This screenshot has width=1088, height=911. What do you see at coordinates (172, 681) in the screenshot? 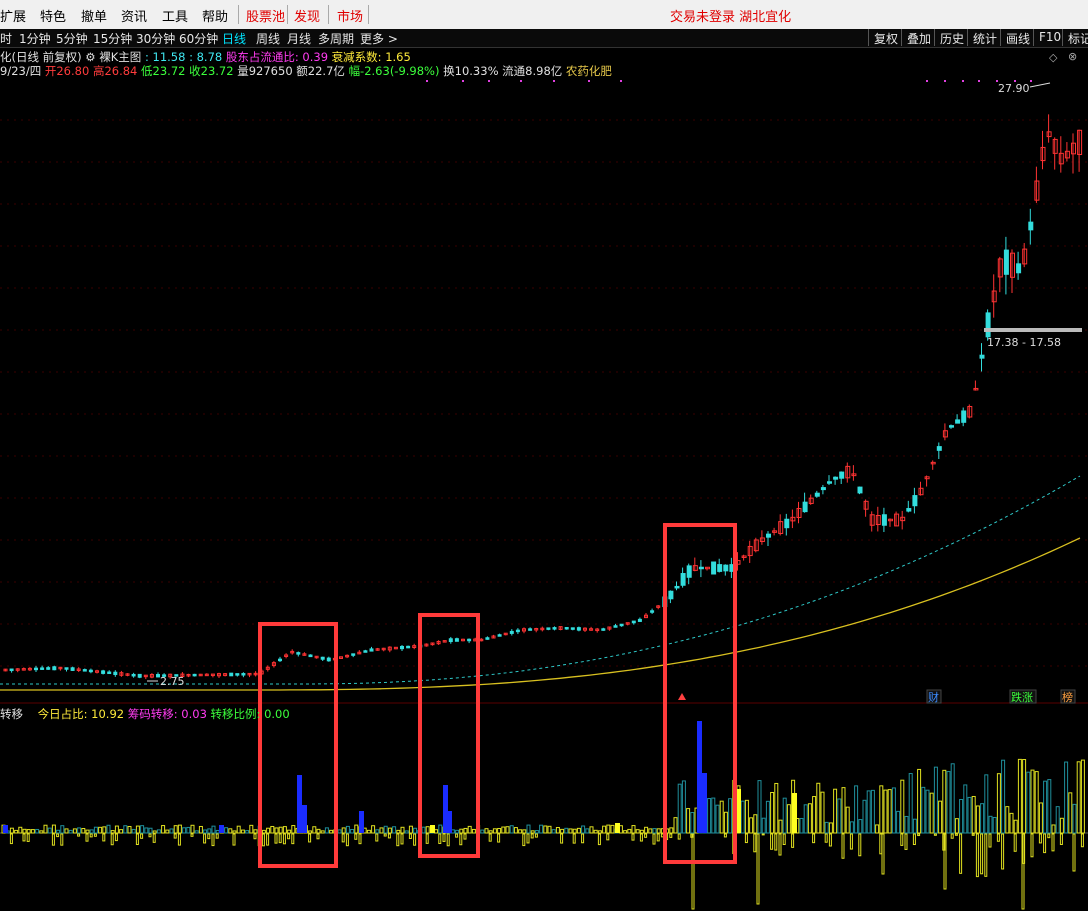
I see `low-price-label: 2.75` at bounding box center [172, 681].